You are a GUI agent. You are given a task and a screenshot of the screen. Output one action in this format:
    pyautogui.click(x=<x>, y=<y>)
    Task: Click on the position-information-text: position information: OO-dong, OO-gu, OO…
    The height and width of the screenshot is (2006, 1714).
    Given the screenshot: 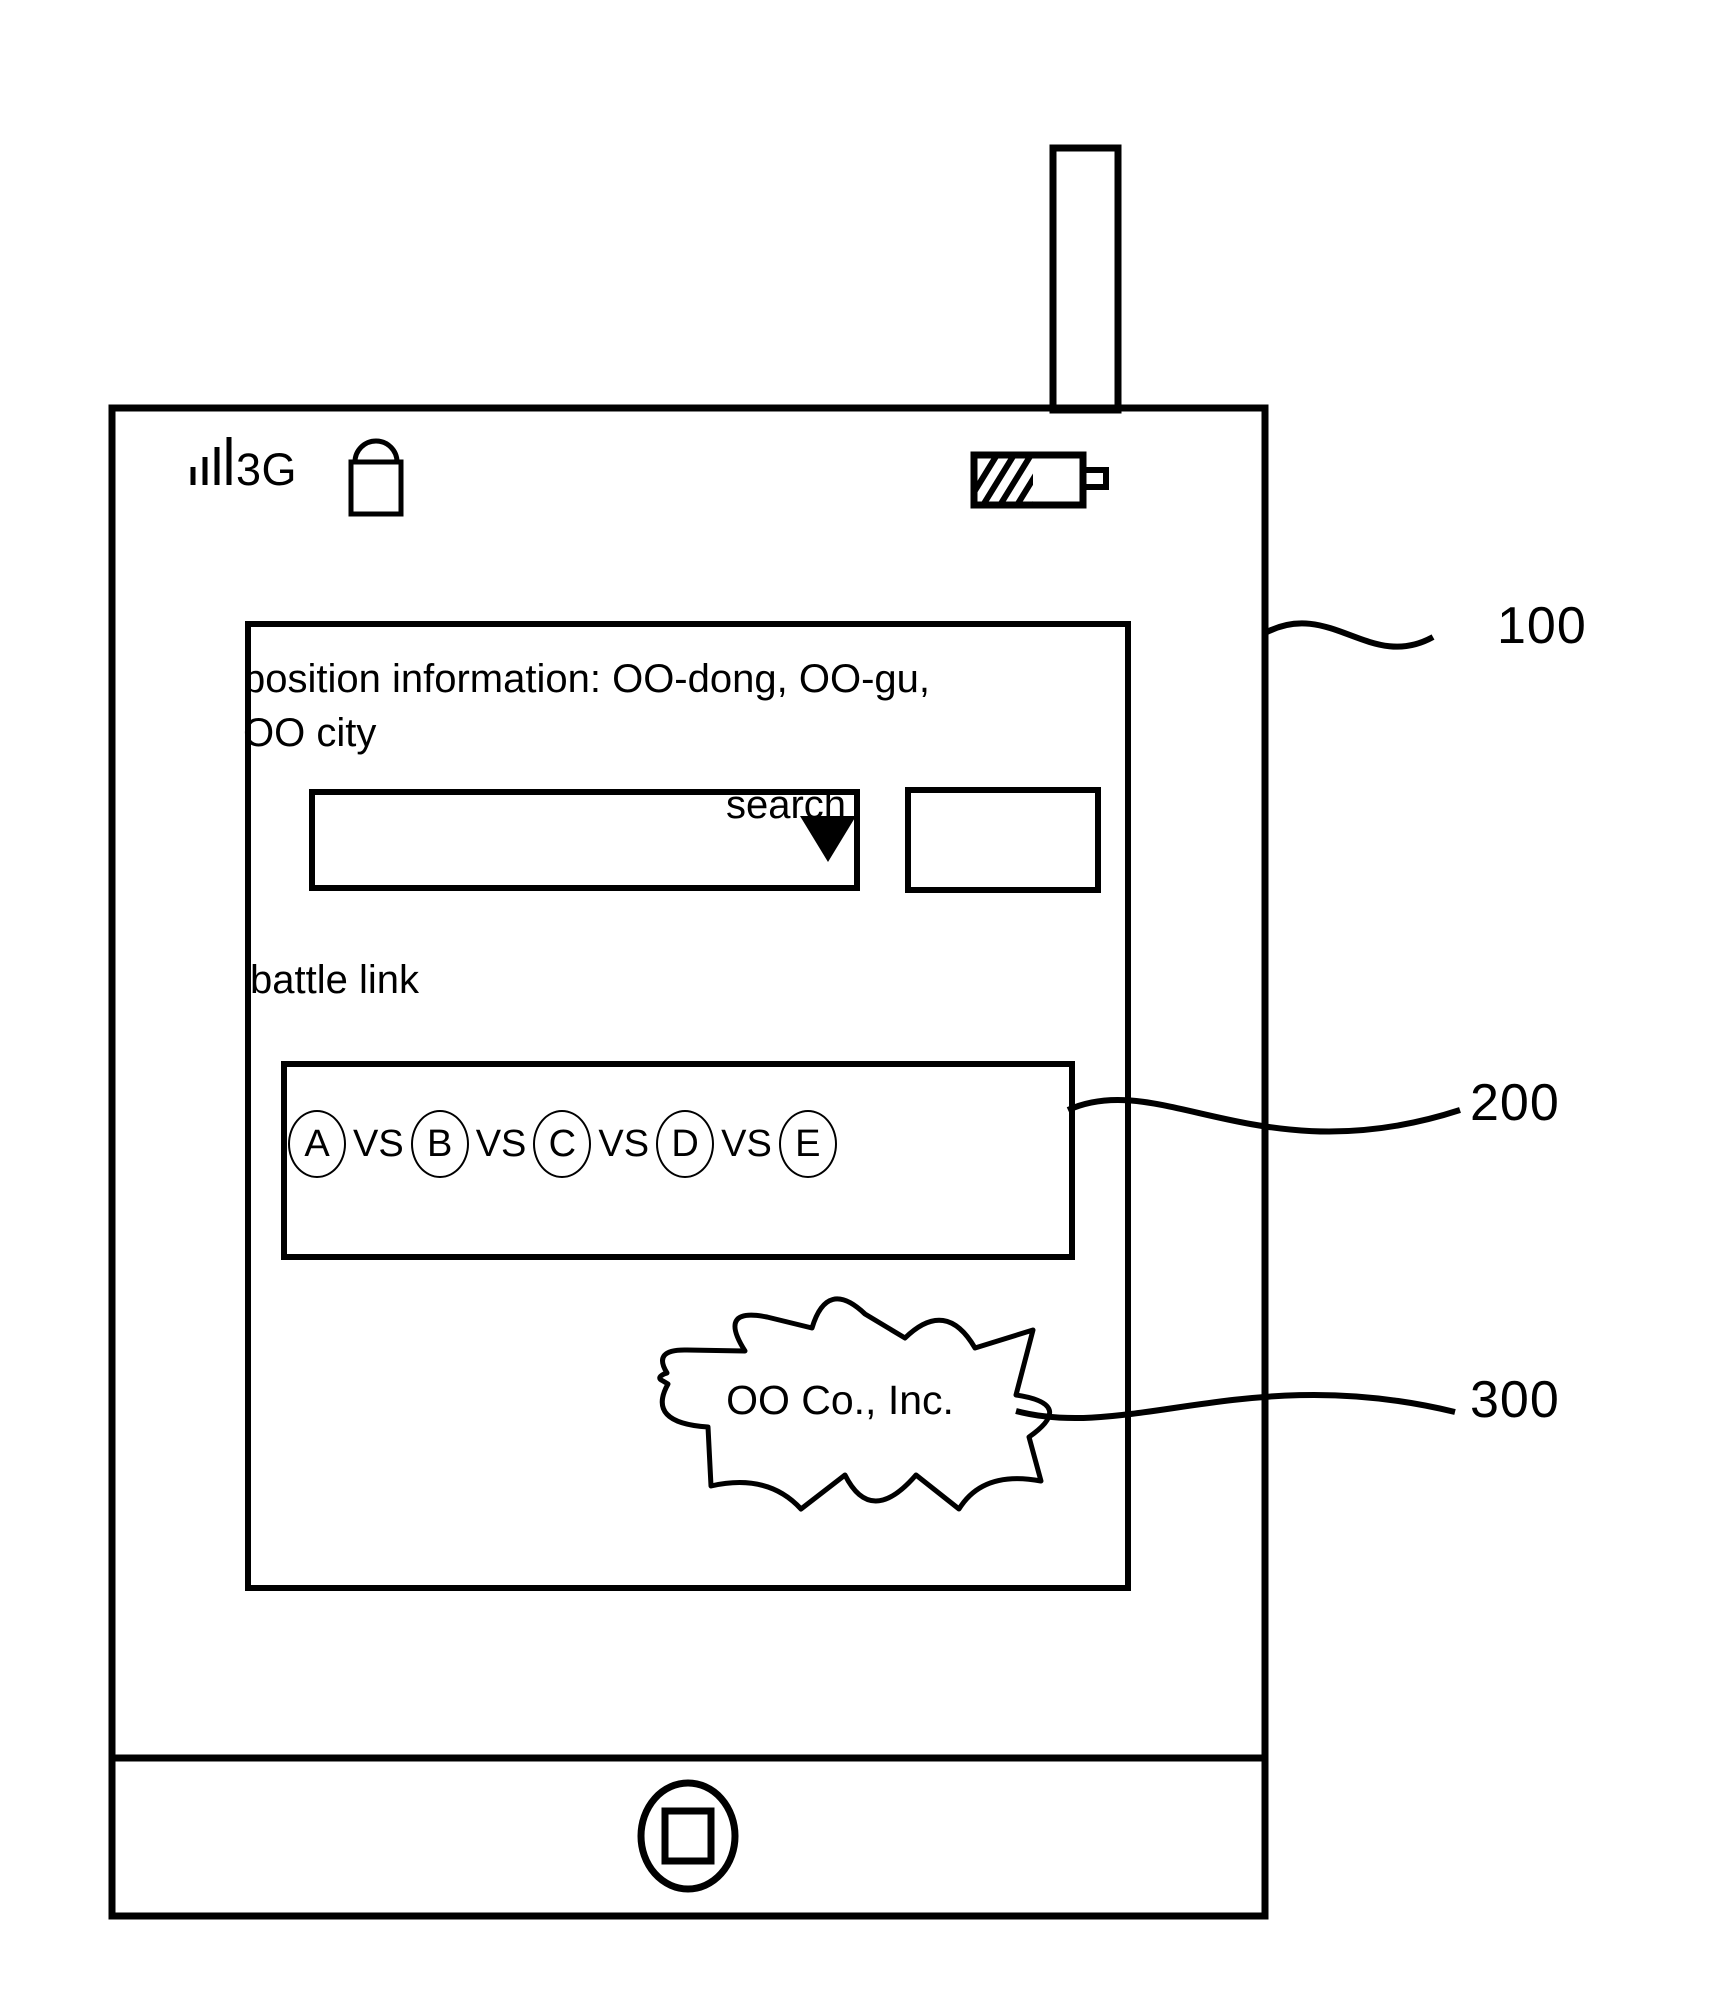 What is the action you would take?
    pyautogui.click(x=586, y=706)
    